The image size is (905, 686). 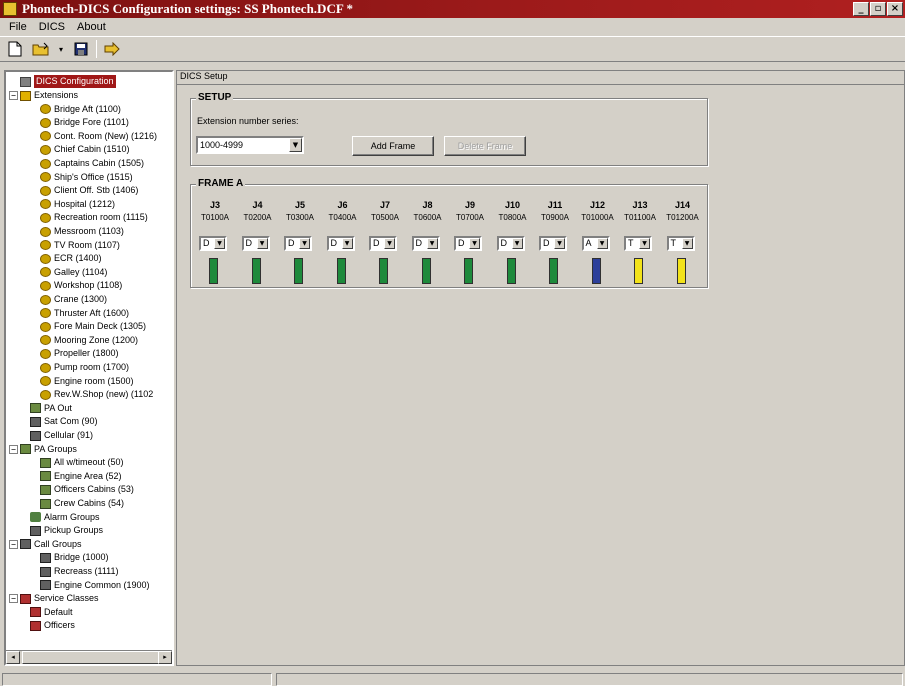 What do you see at coordinates (59, 598) in the screenshot?
I see `tree-item: Service Classes` at bounding box center [59, 598].